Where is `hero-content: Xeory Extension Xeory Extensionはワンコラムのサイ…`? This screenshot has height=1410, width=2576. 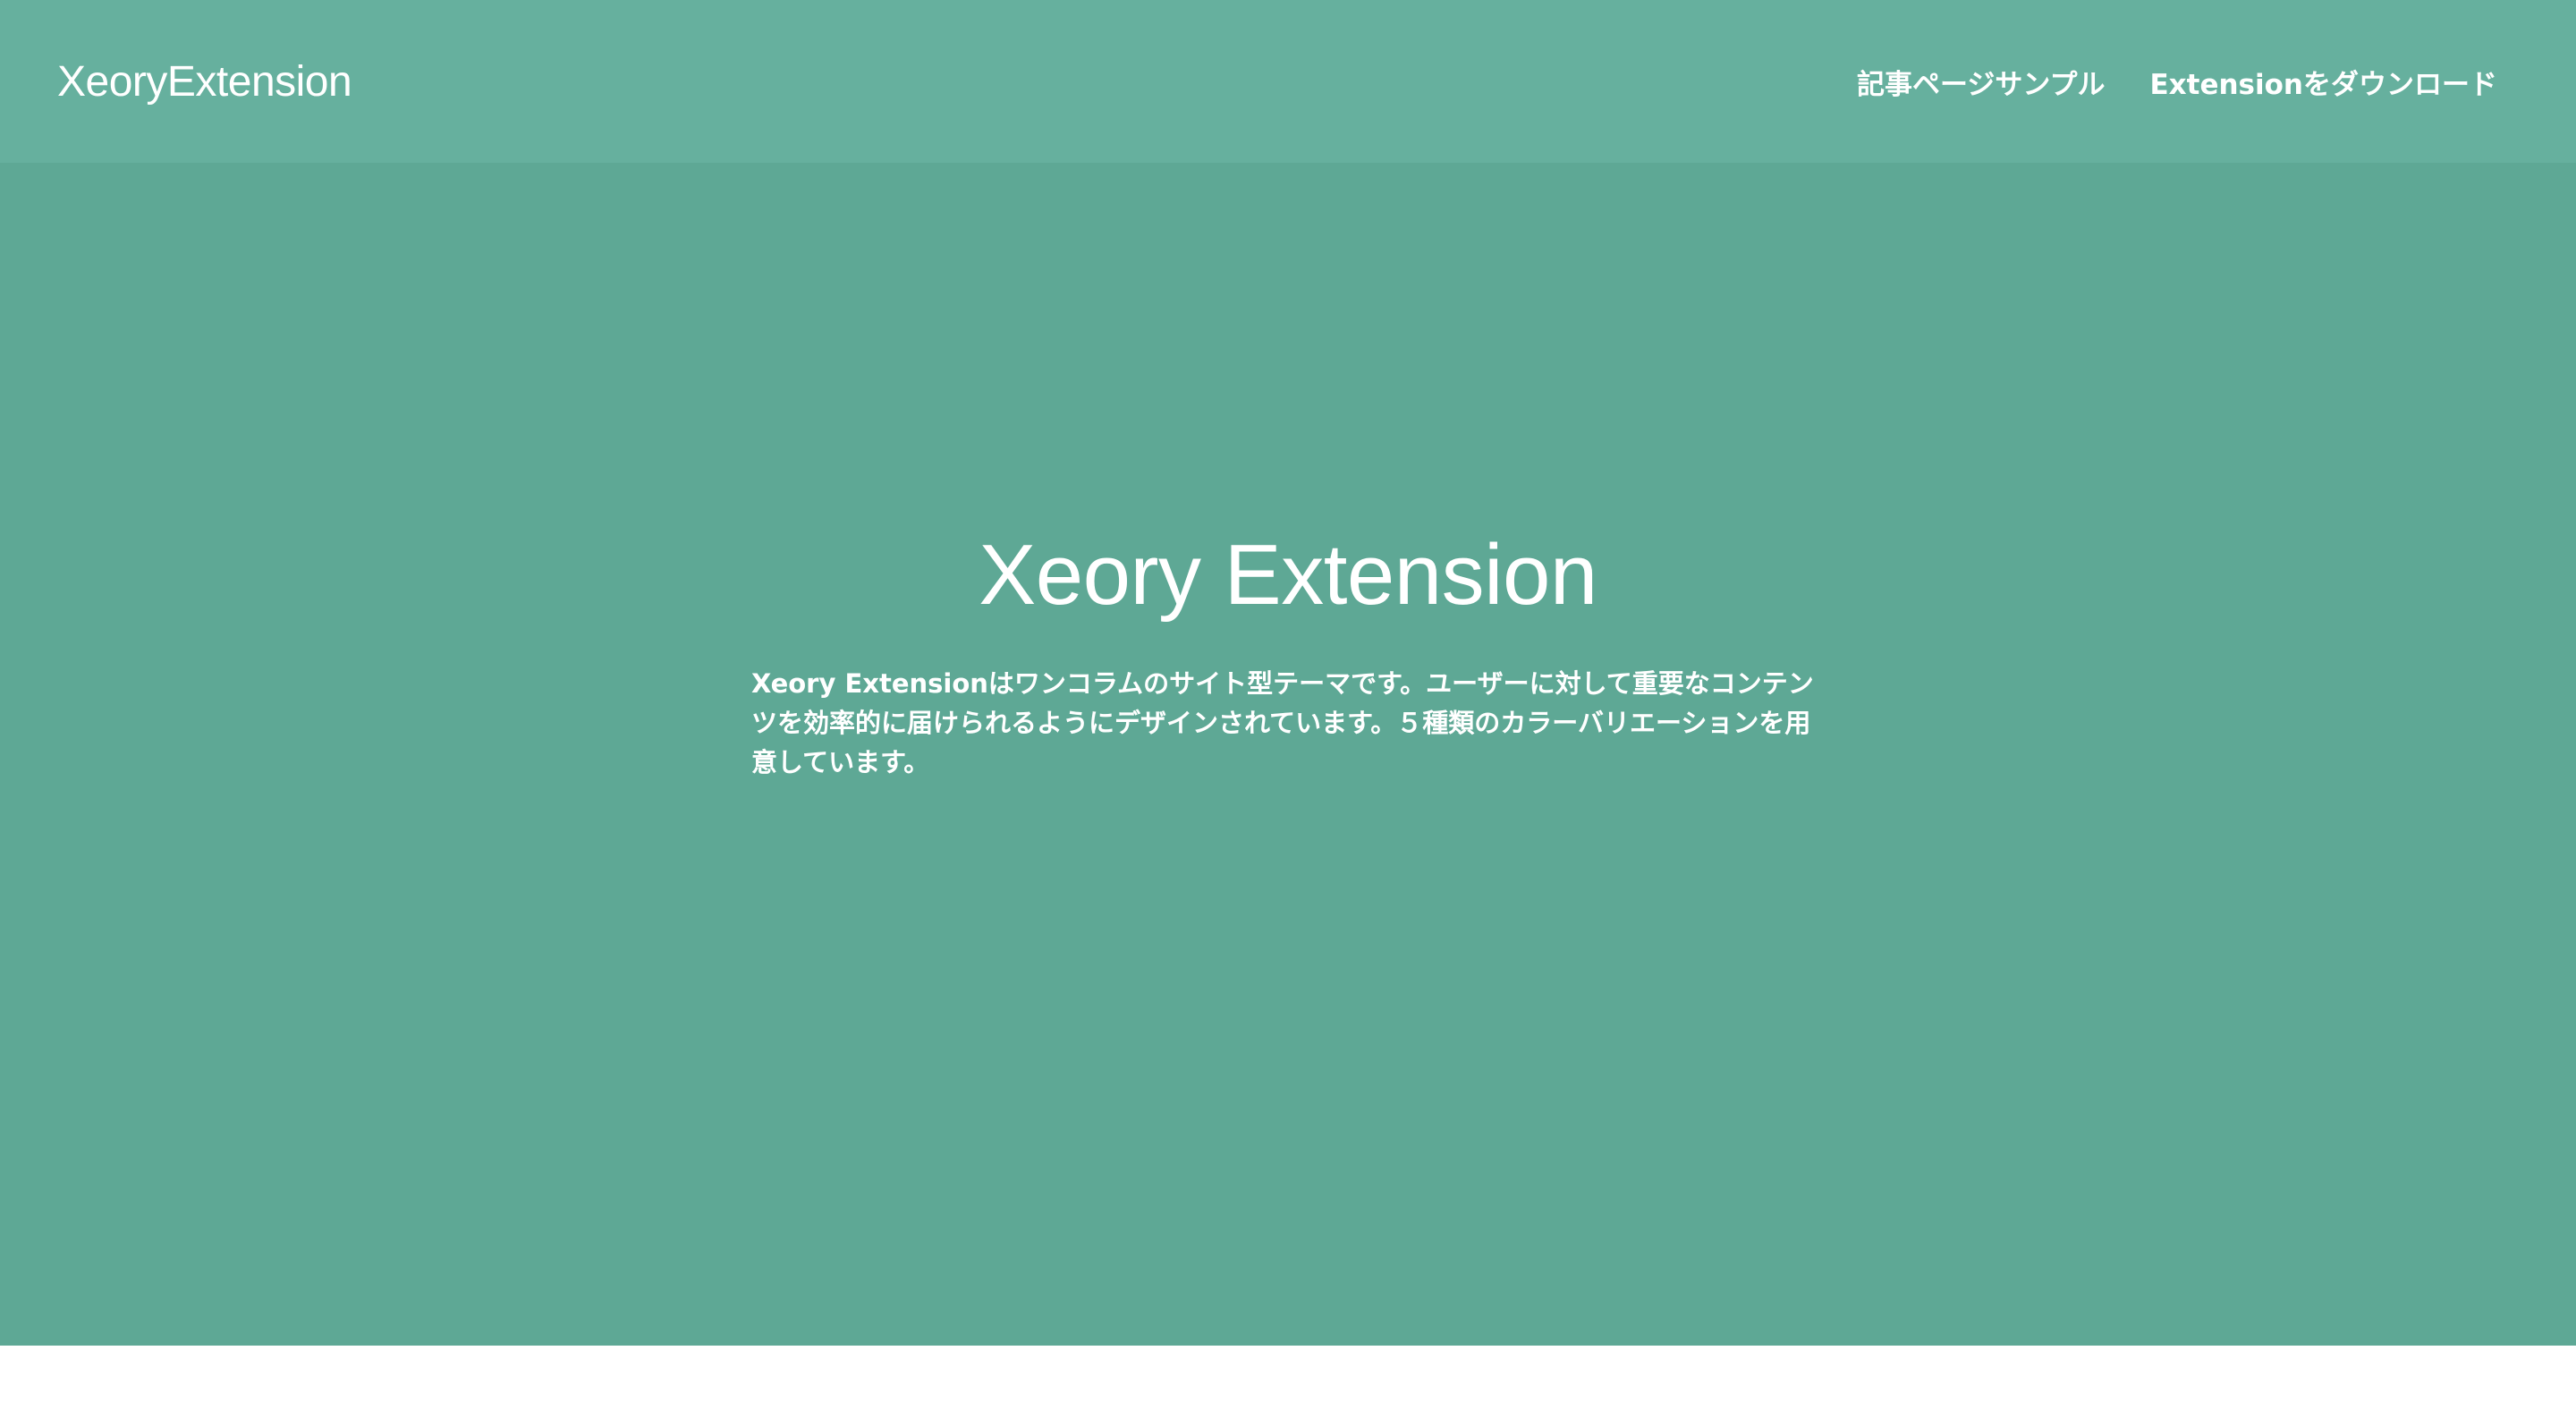
hero-content: Xeory Extension Xeory Extensionはワンコラムのサイ… is located at coordinates (1288, 655).